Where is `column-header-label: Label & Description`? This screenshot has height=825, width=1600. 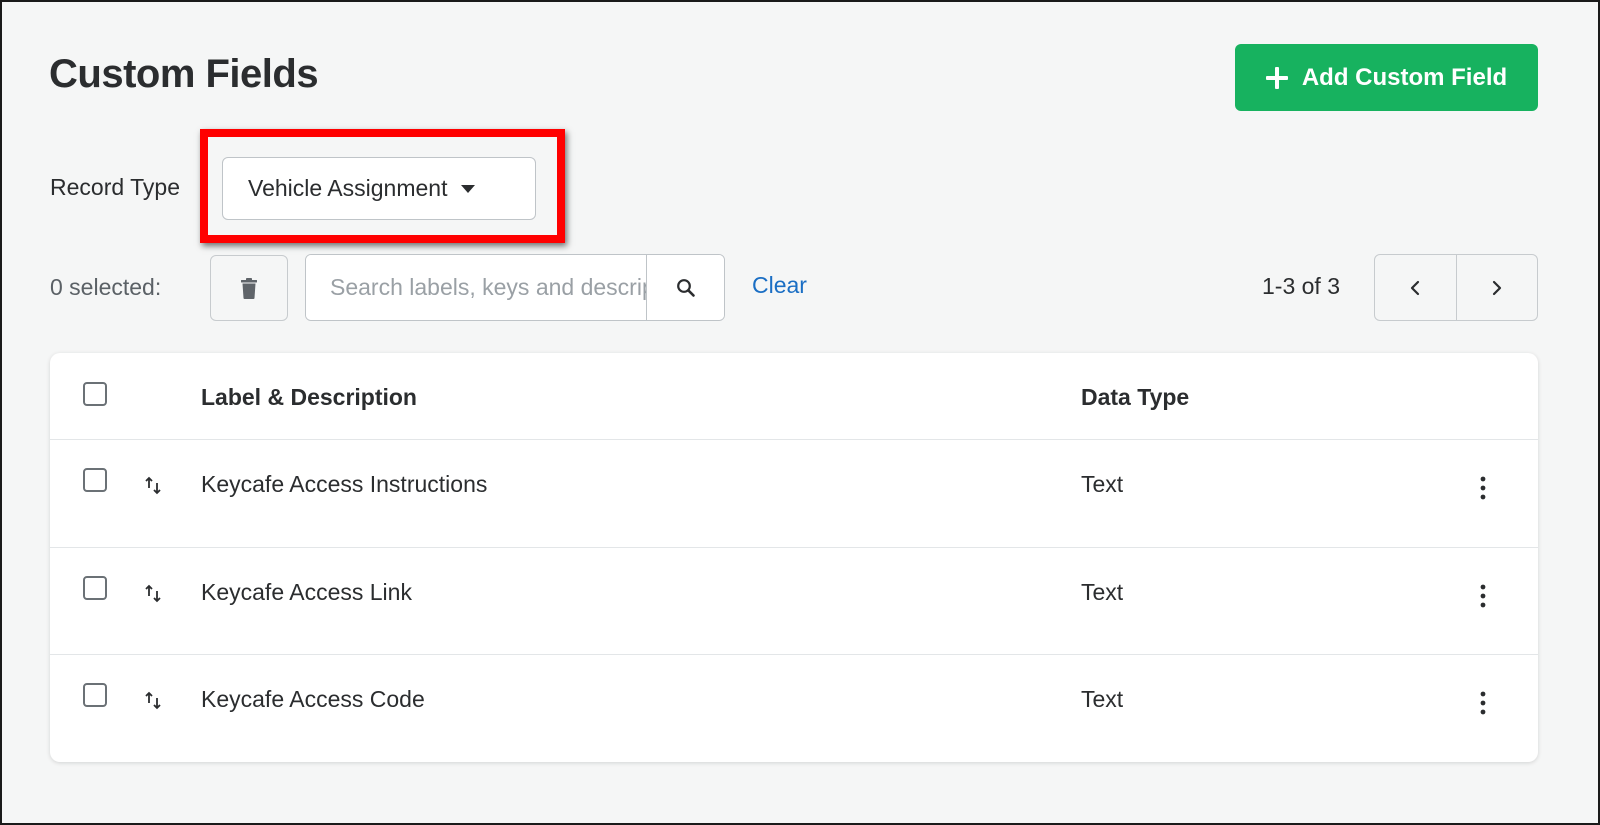
column-header-label: Label & Description is located at coordinates (309, 397).